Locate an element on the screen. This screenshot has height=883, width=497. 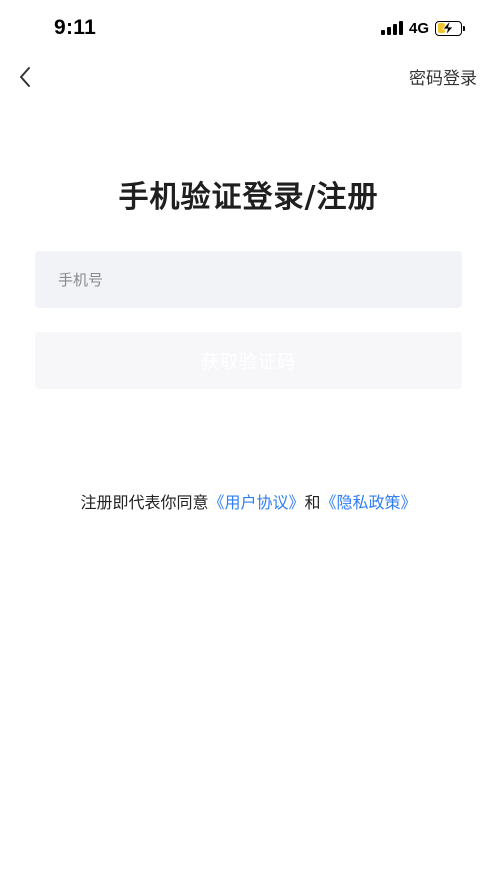
agreement-conjunction: 和 is located at coordinates (312, 502).